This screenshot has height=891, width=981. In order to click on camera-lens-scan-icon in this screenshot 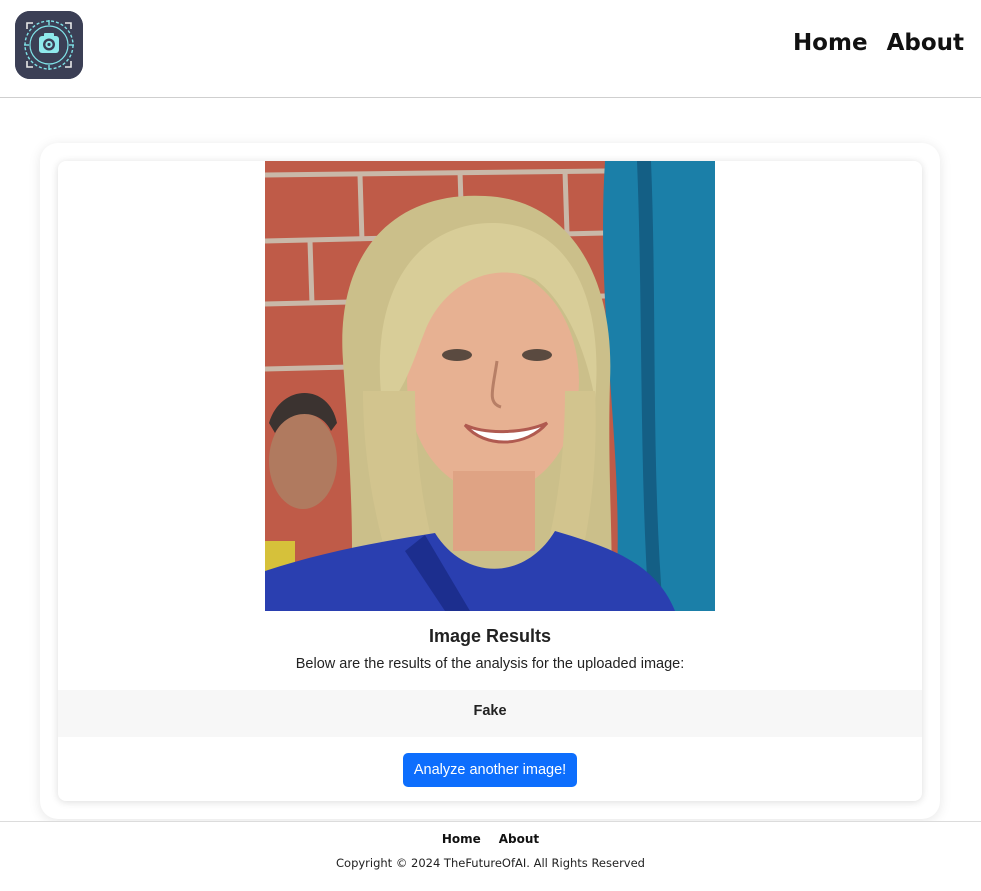, I will do `click(49, 45)`.